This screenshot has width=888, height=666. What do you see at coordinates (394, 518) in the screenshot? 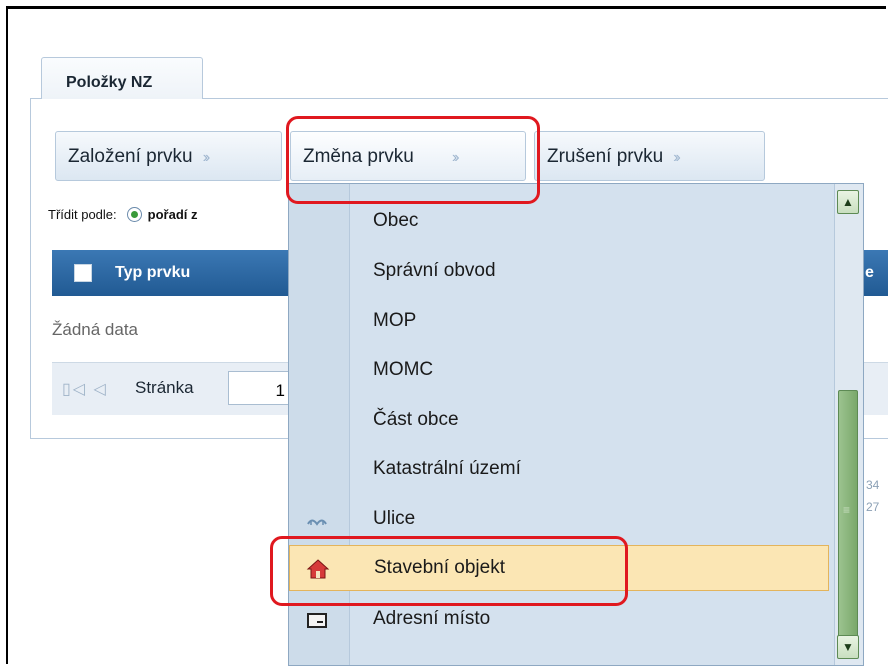
I see `menu-item-label: Ulice` at bounding box center [394, 518].